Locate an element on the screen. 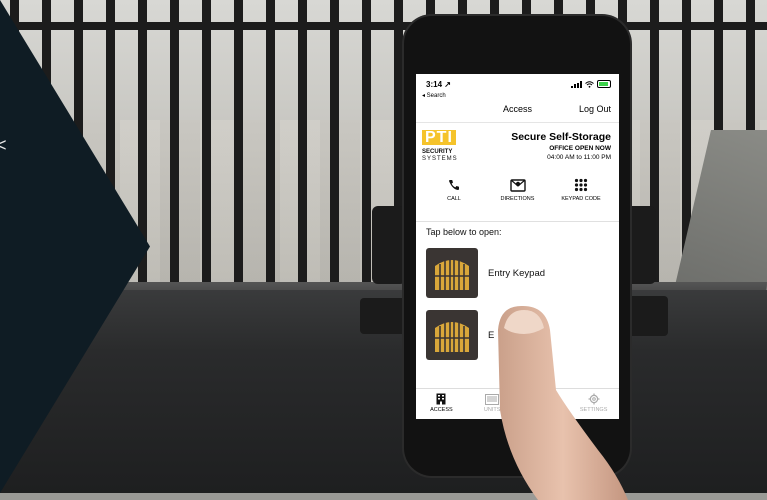 The image size is (767, 500). tap-instruction: Tap below to open: is located at coordinates (464, 232).